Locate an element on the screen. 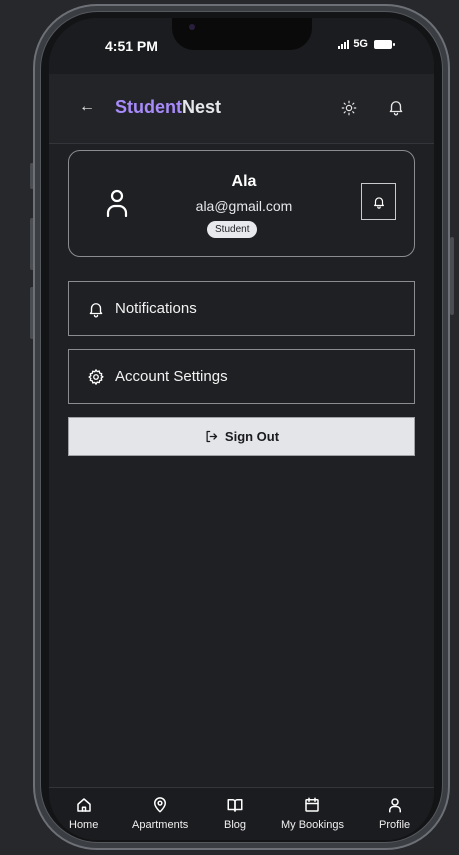  gear-icon is located at coordinates (96, 376).